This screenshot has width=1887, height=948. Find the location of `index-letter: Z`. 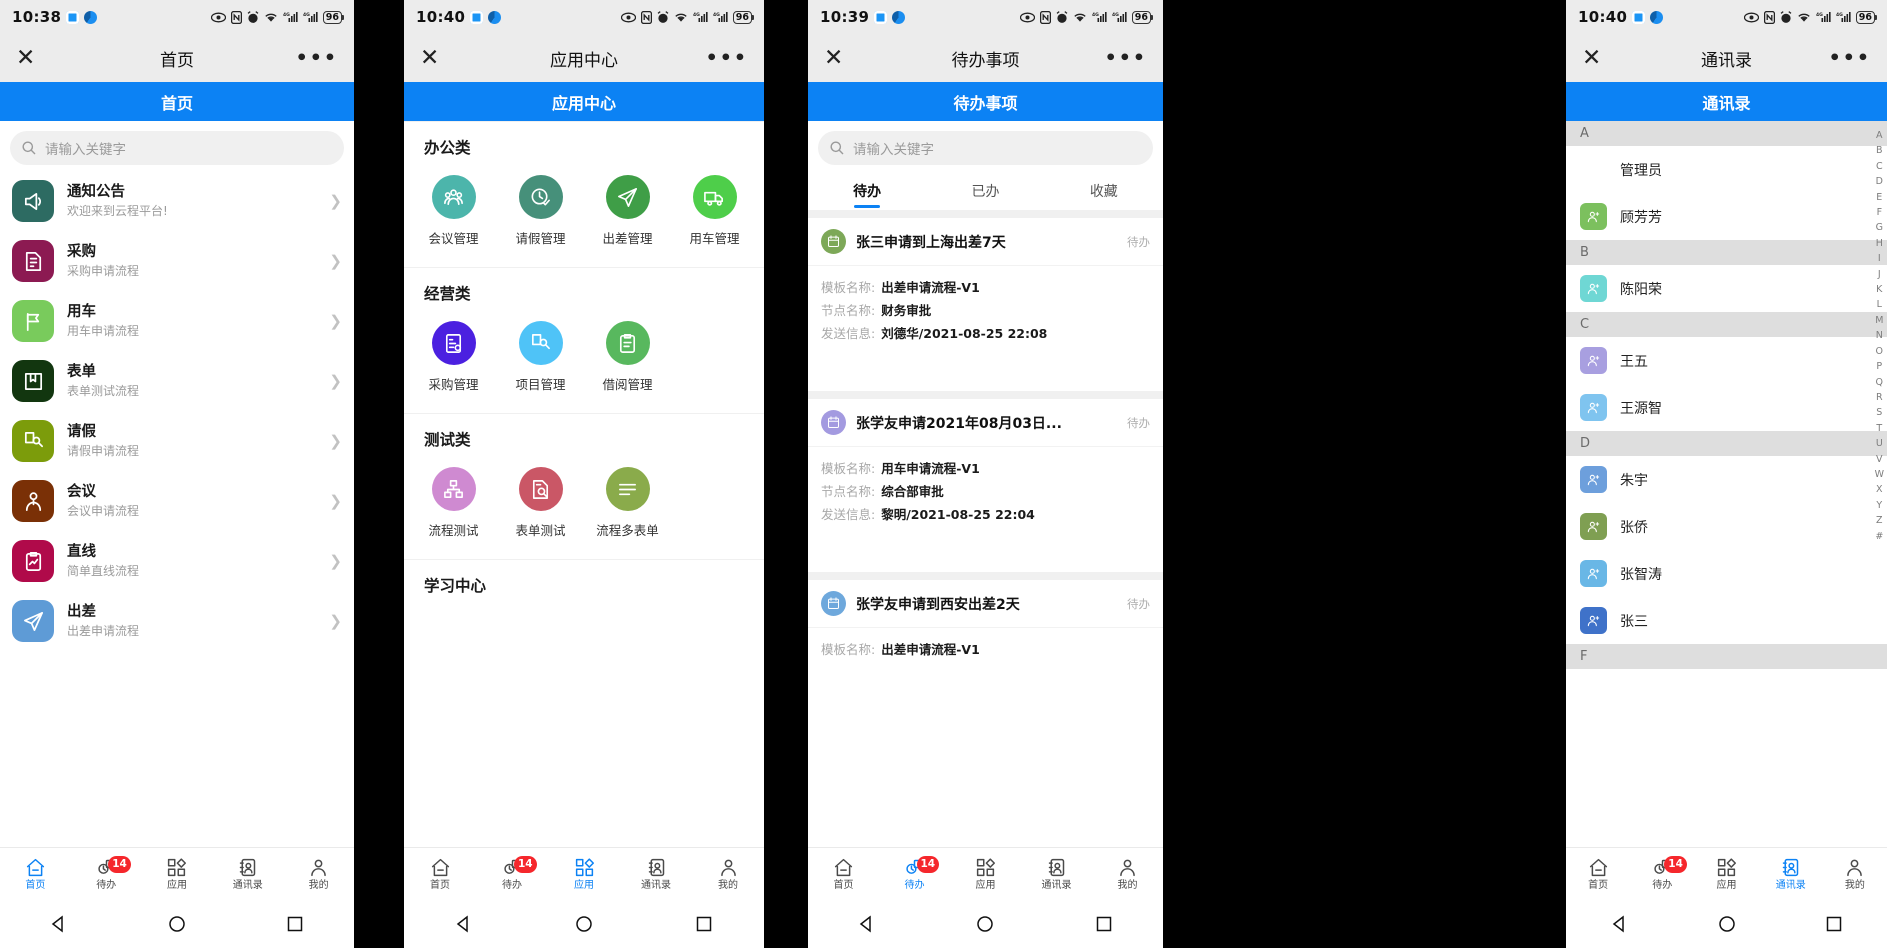

index-letter: Z is located at coordinates (1879, 520).